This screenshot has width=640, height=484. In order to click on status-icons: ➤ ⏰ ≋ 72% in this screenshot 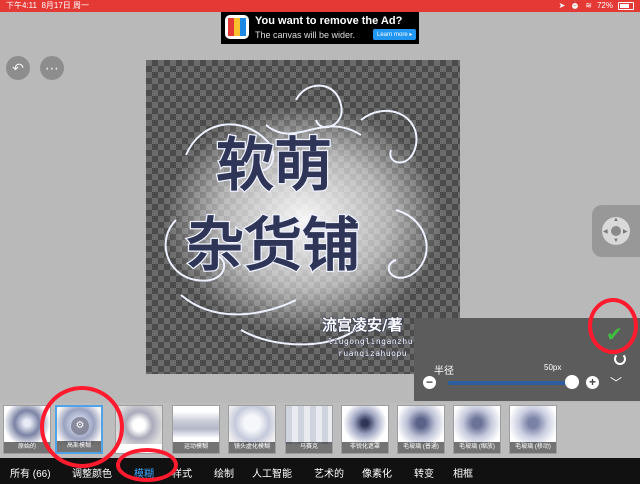, I will do `click(596, 6)`.